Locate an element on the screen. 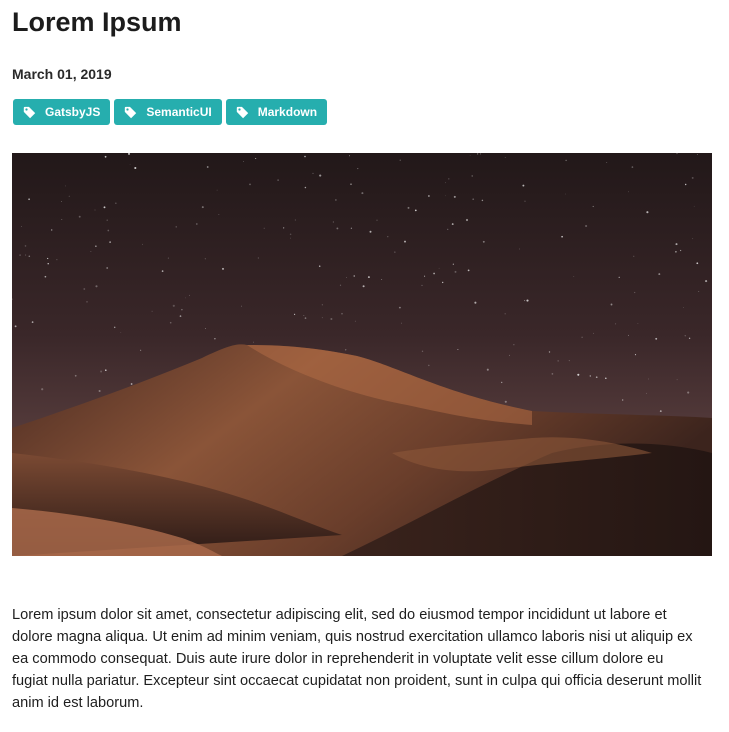  tag-label: Markdown is located at coordinates (287, 112).